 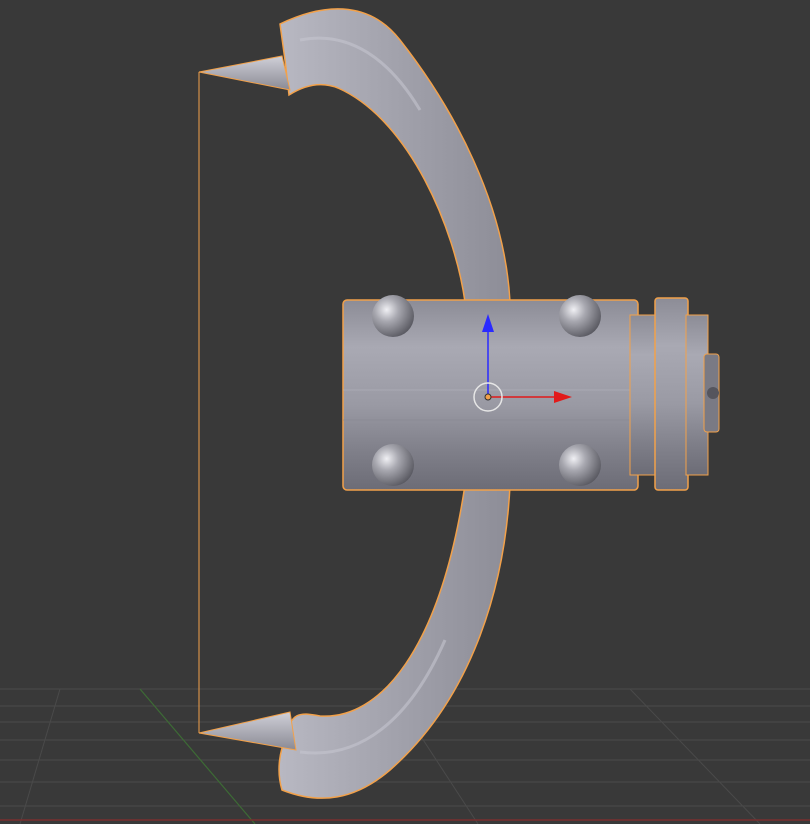 I want to click on end-cap, so click(x=674, y=394).